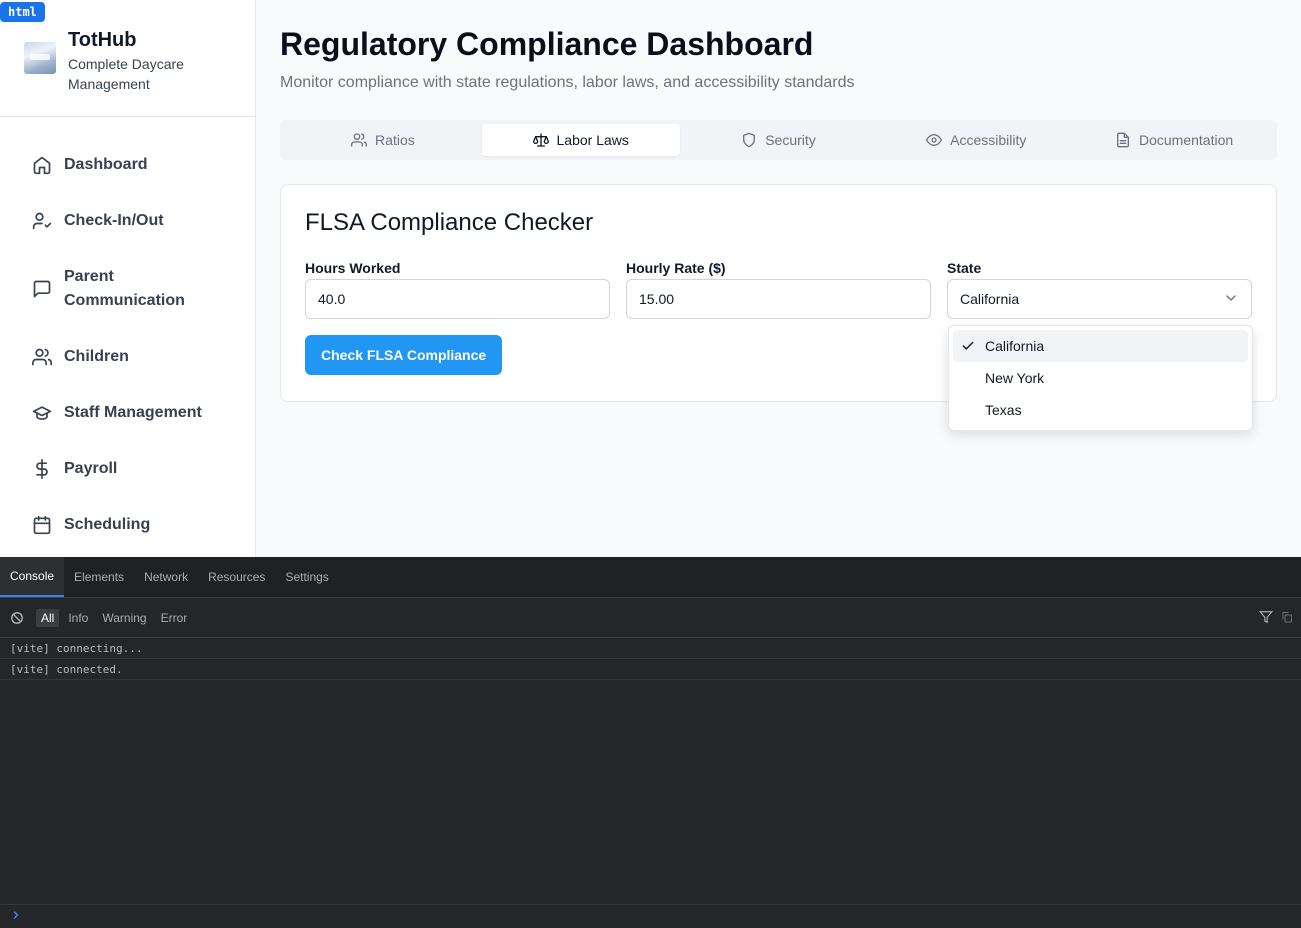  Describe the element at coordinates (650, 618) in the screenshot. I see `console-filter-bar: All Info Warning Error` at that location.